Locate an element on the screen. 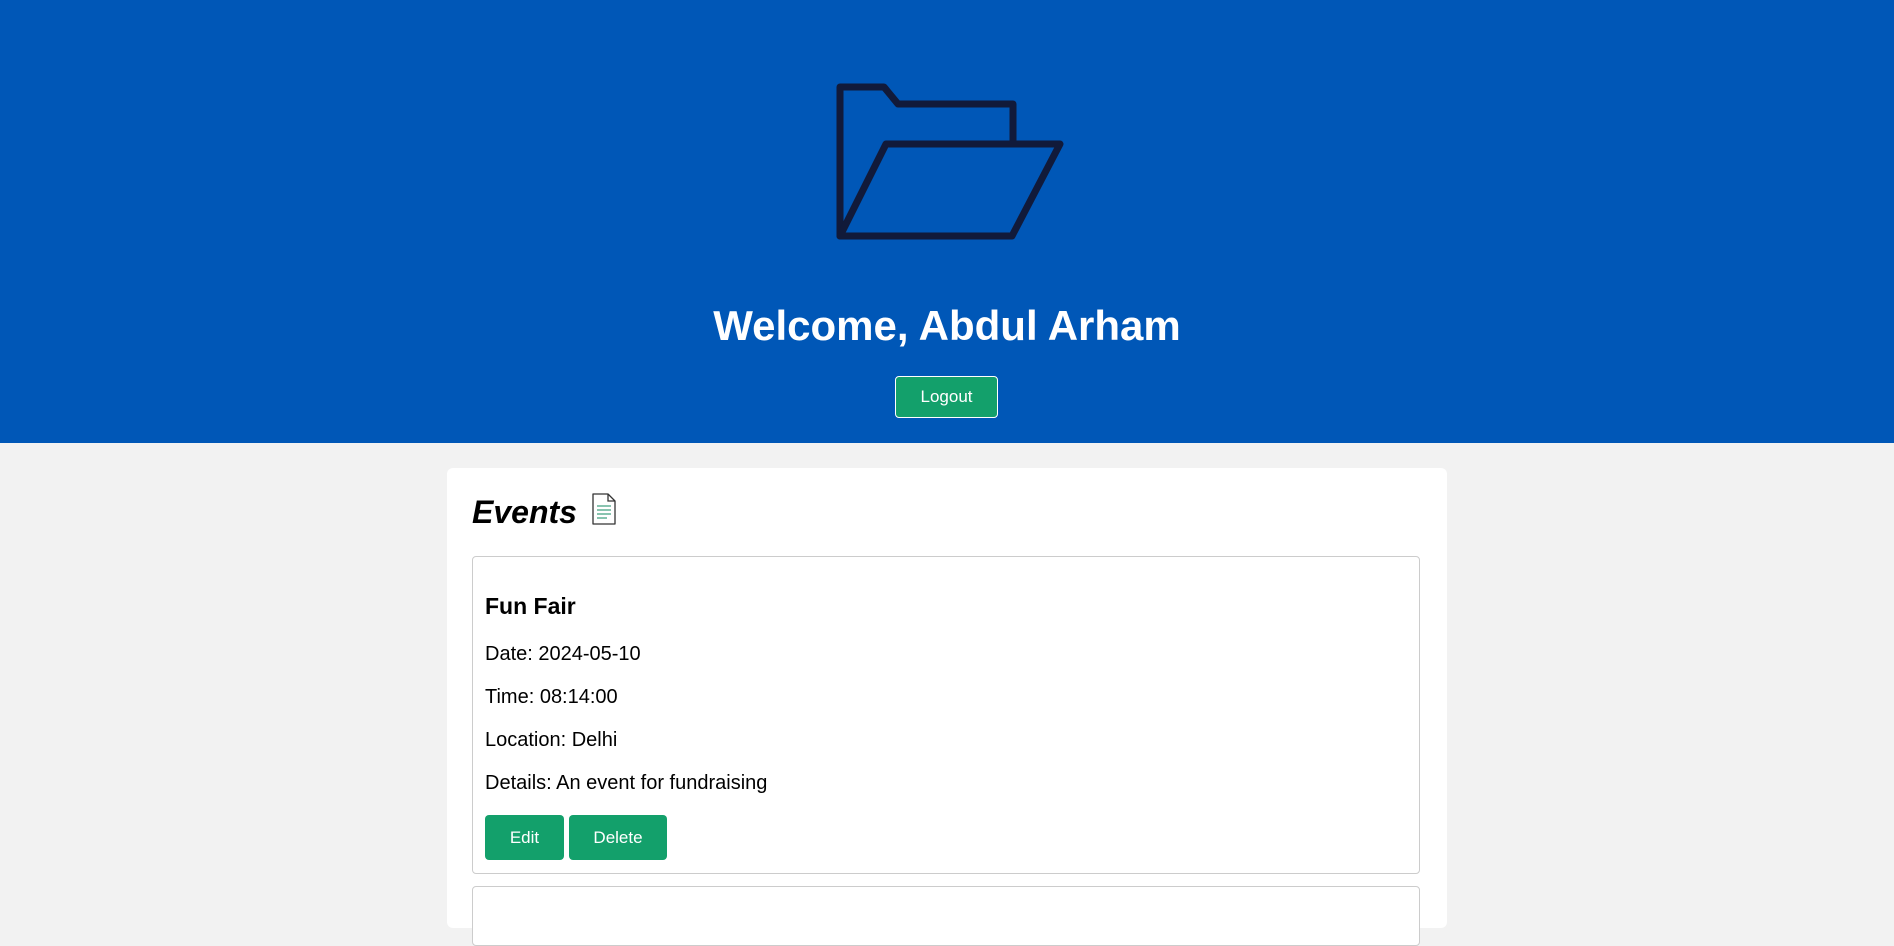 The image size is (1894, 946). event-card-partial is located at coordinates (946, 916).